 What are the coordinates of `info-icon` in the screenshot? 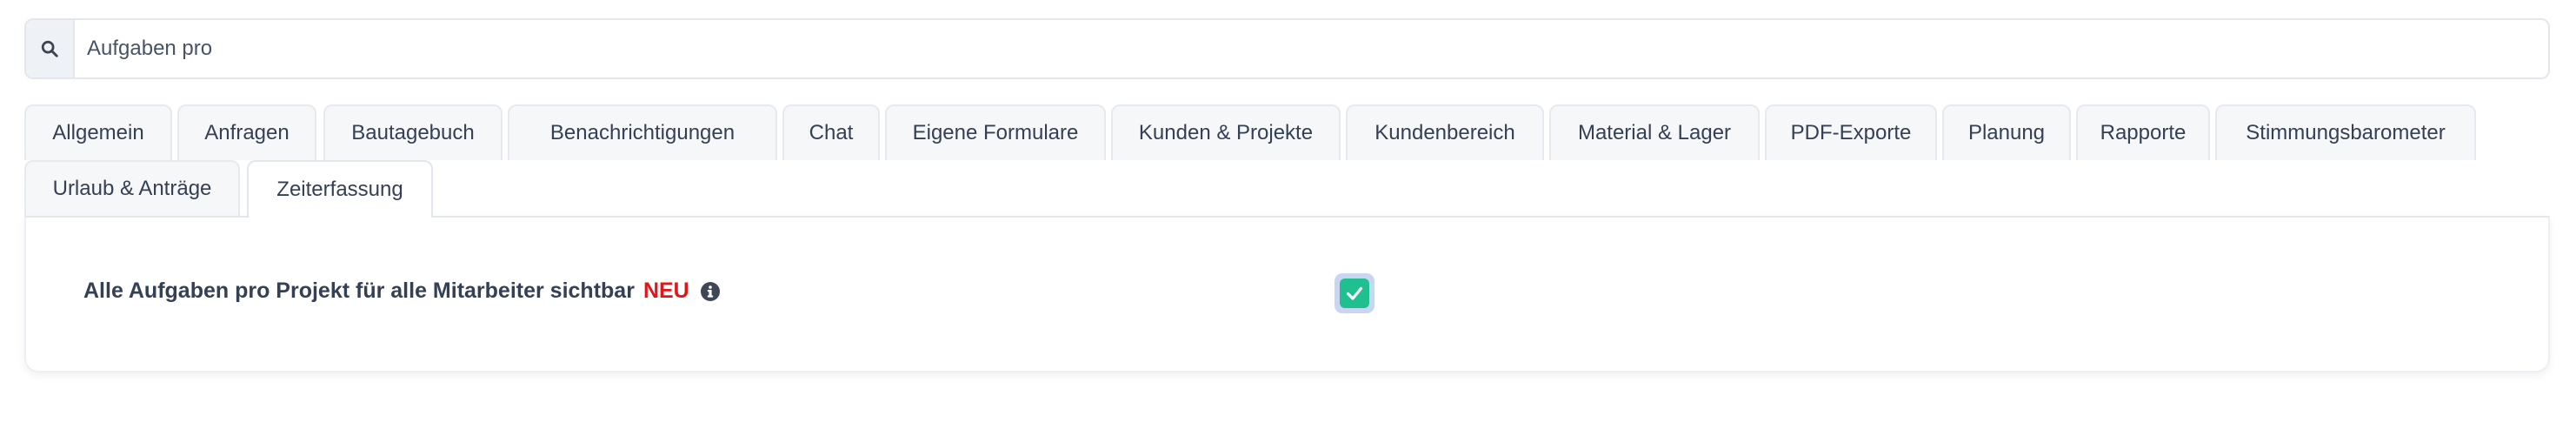 It's located at (710, 292).